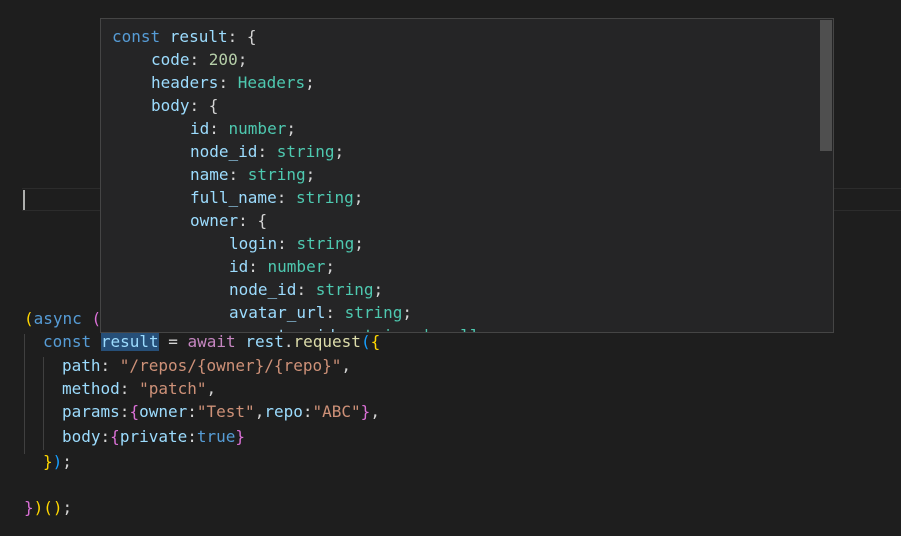  What do you see at coordinates (229, 220) in the screenshot?
I see `hover-line: owner: {` at bounding box center [229, 220].